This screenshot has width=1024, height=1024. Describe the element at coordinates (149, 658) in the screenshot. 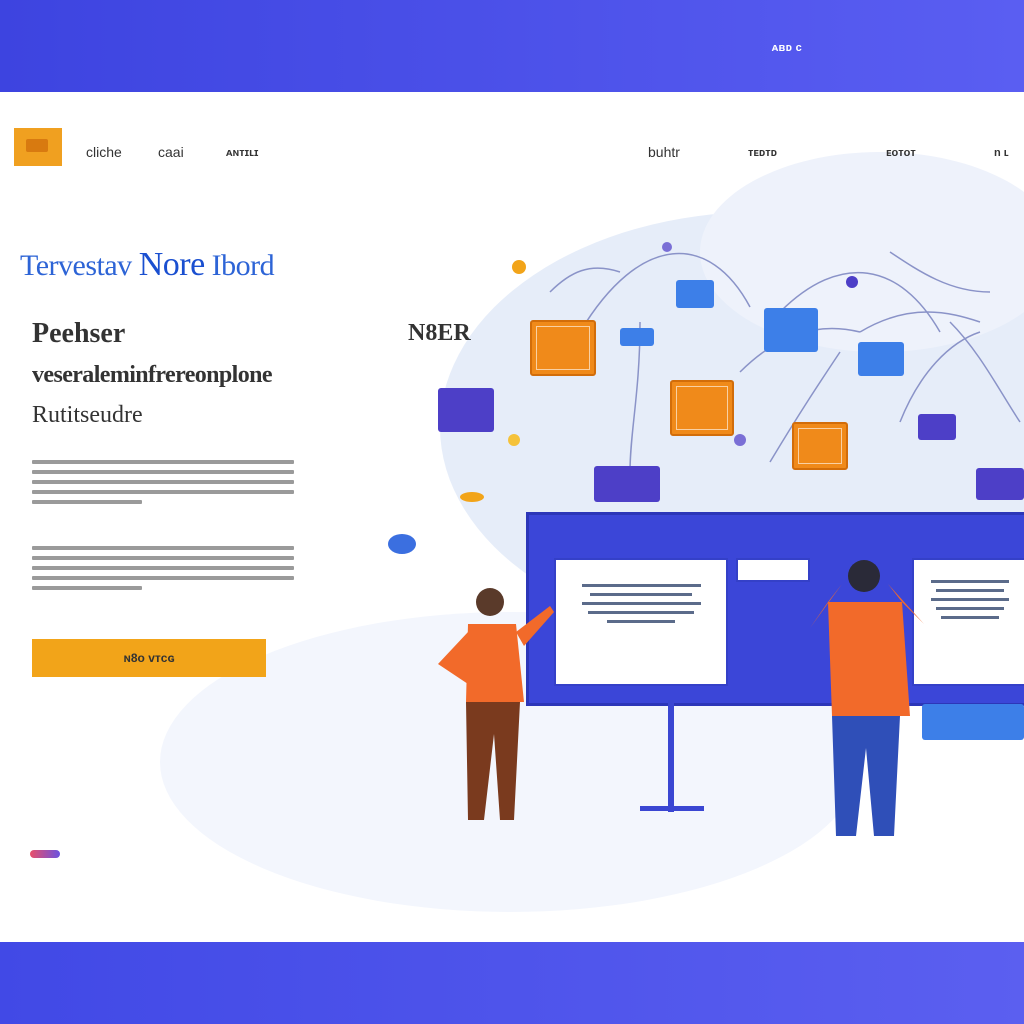

I see `cta-button: ɴ8ᴏ ᴠᴛᴄɢ` at that location.